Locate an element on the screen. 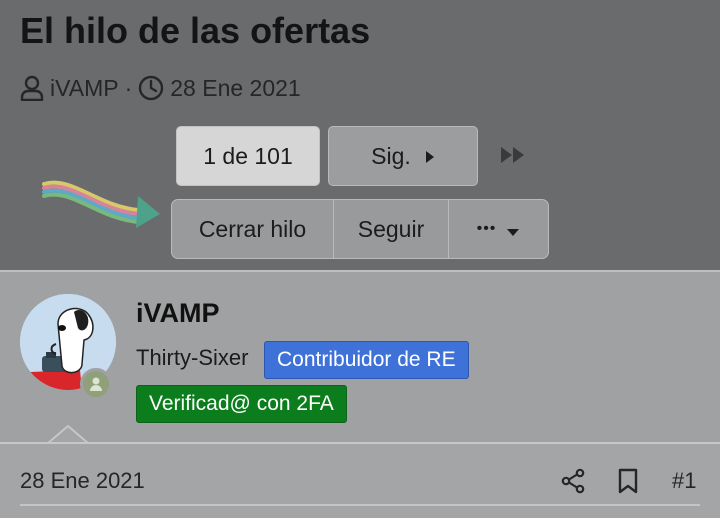 This screenshot has height=518, width=720. decorative-arrow-icon is located at coordinates (101, 204).